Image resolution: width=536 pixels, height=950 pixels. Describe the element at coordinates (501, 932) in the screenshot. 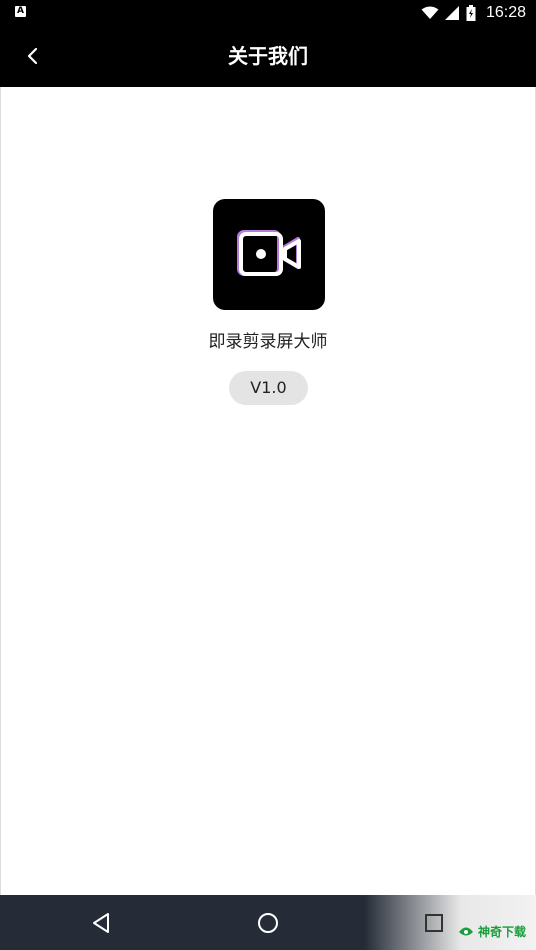

I see `watermark-text: 神奇下载` at that location.